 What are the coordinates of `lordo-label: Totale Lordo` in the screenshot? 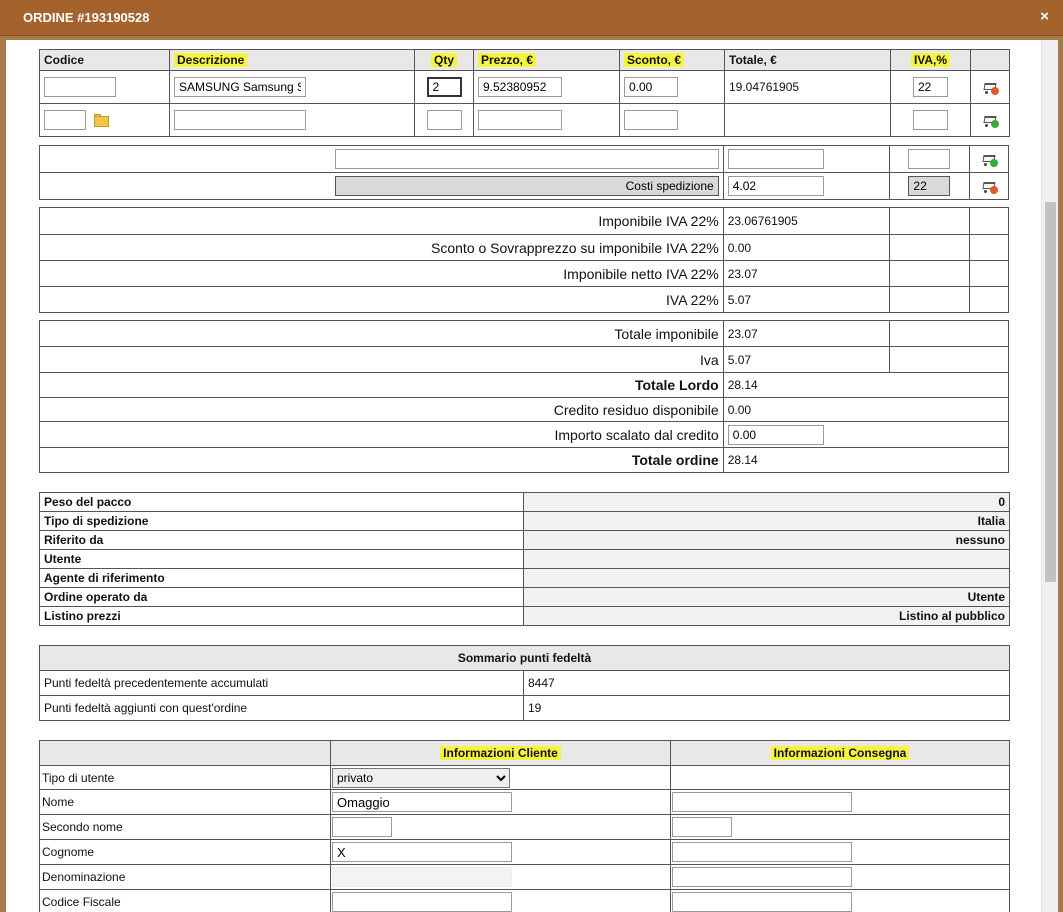 It's located at (381, 385).